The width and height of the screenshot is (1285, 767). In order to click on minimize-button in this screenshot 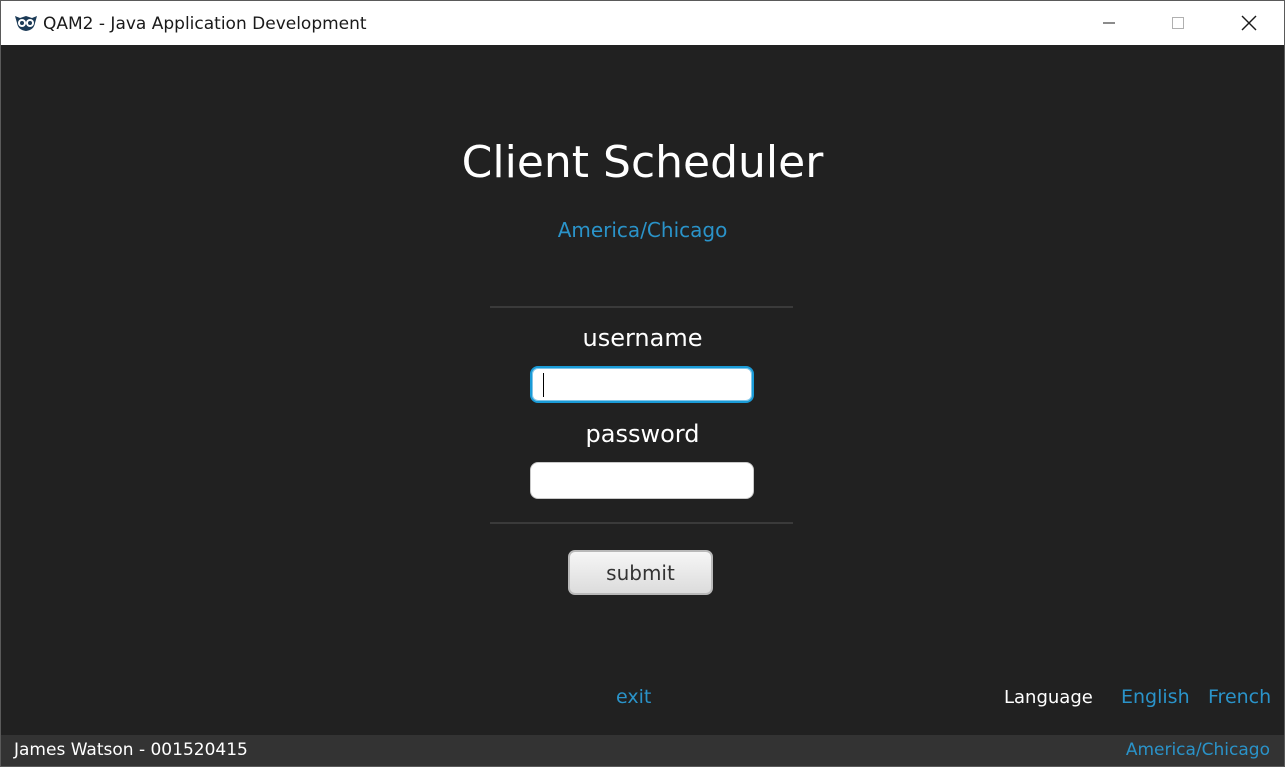, I will do `click(1109, 23)`.